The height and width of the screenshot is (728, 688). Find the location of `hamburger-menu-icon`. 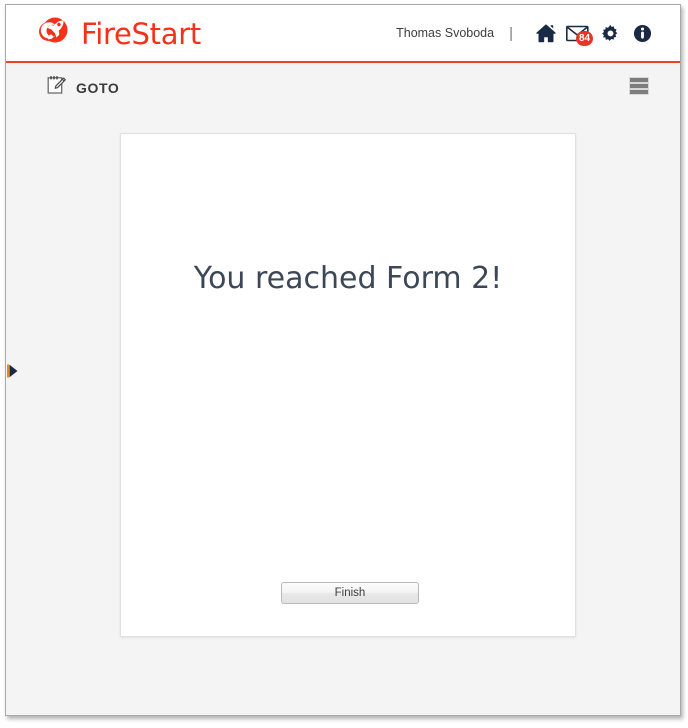

hamburger-menu-icon is located at coordinates (639, 86).